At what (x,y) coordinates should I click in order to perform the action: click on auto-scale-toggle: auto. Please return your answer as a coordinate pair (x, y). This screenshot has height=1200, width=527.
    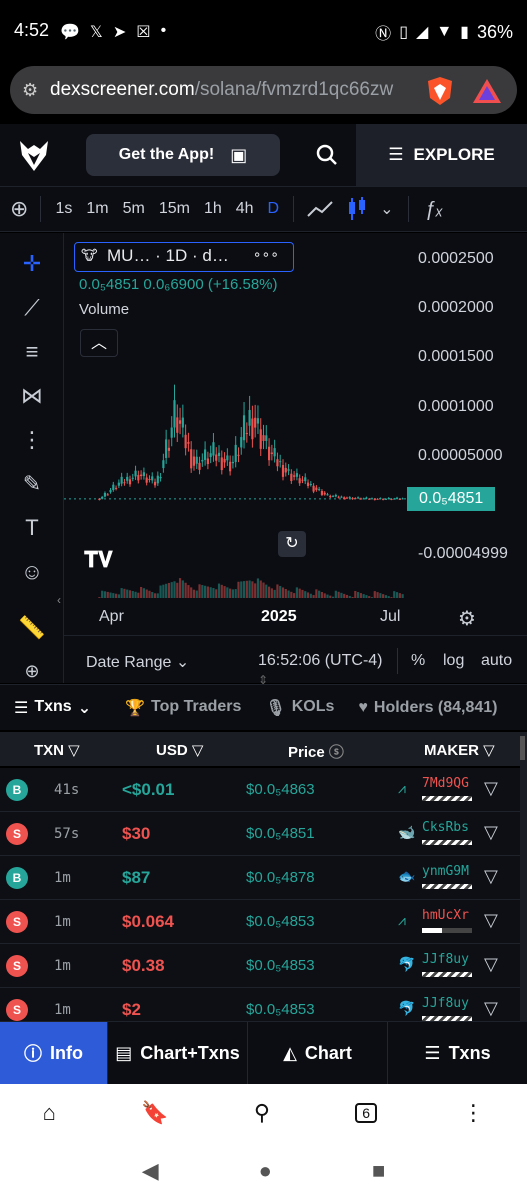
    Looking at the image, I should click on (496, 661).